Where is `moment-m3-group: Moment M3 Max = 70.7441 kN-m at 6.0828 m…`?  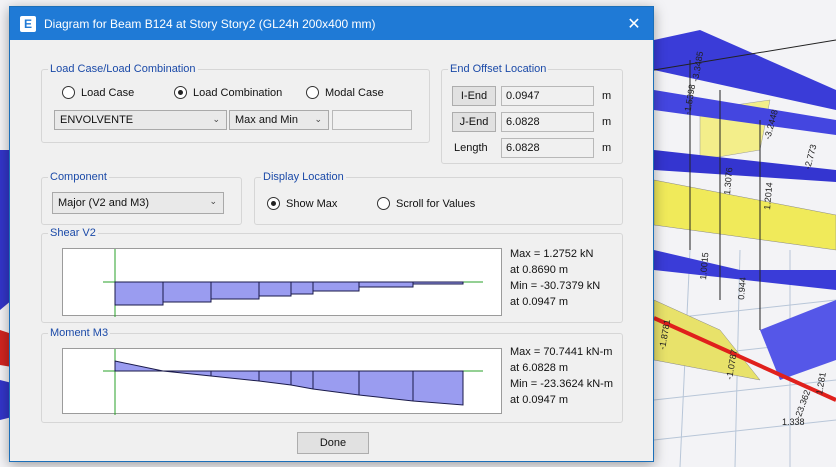
moment-m3-group: Moment M3 Max = 70.7441 kN-m at 6.0828 m… is located at coordinates (332, 375).